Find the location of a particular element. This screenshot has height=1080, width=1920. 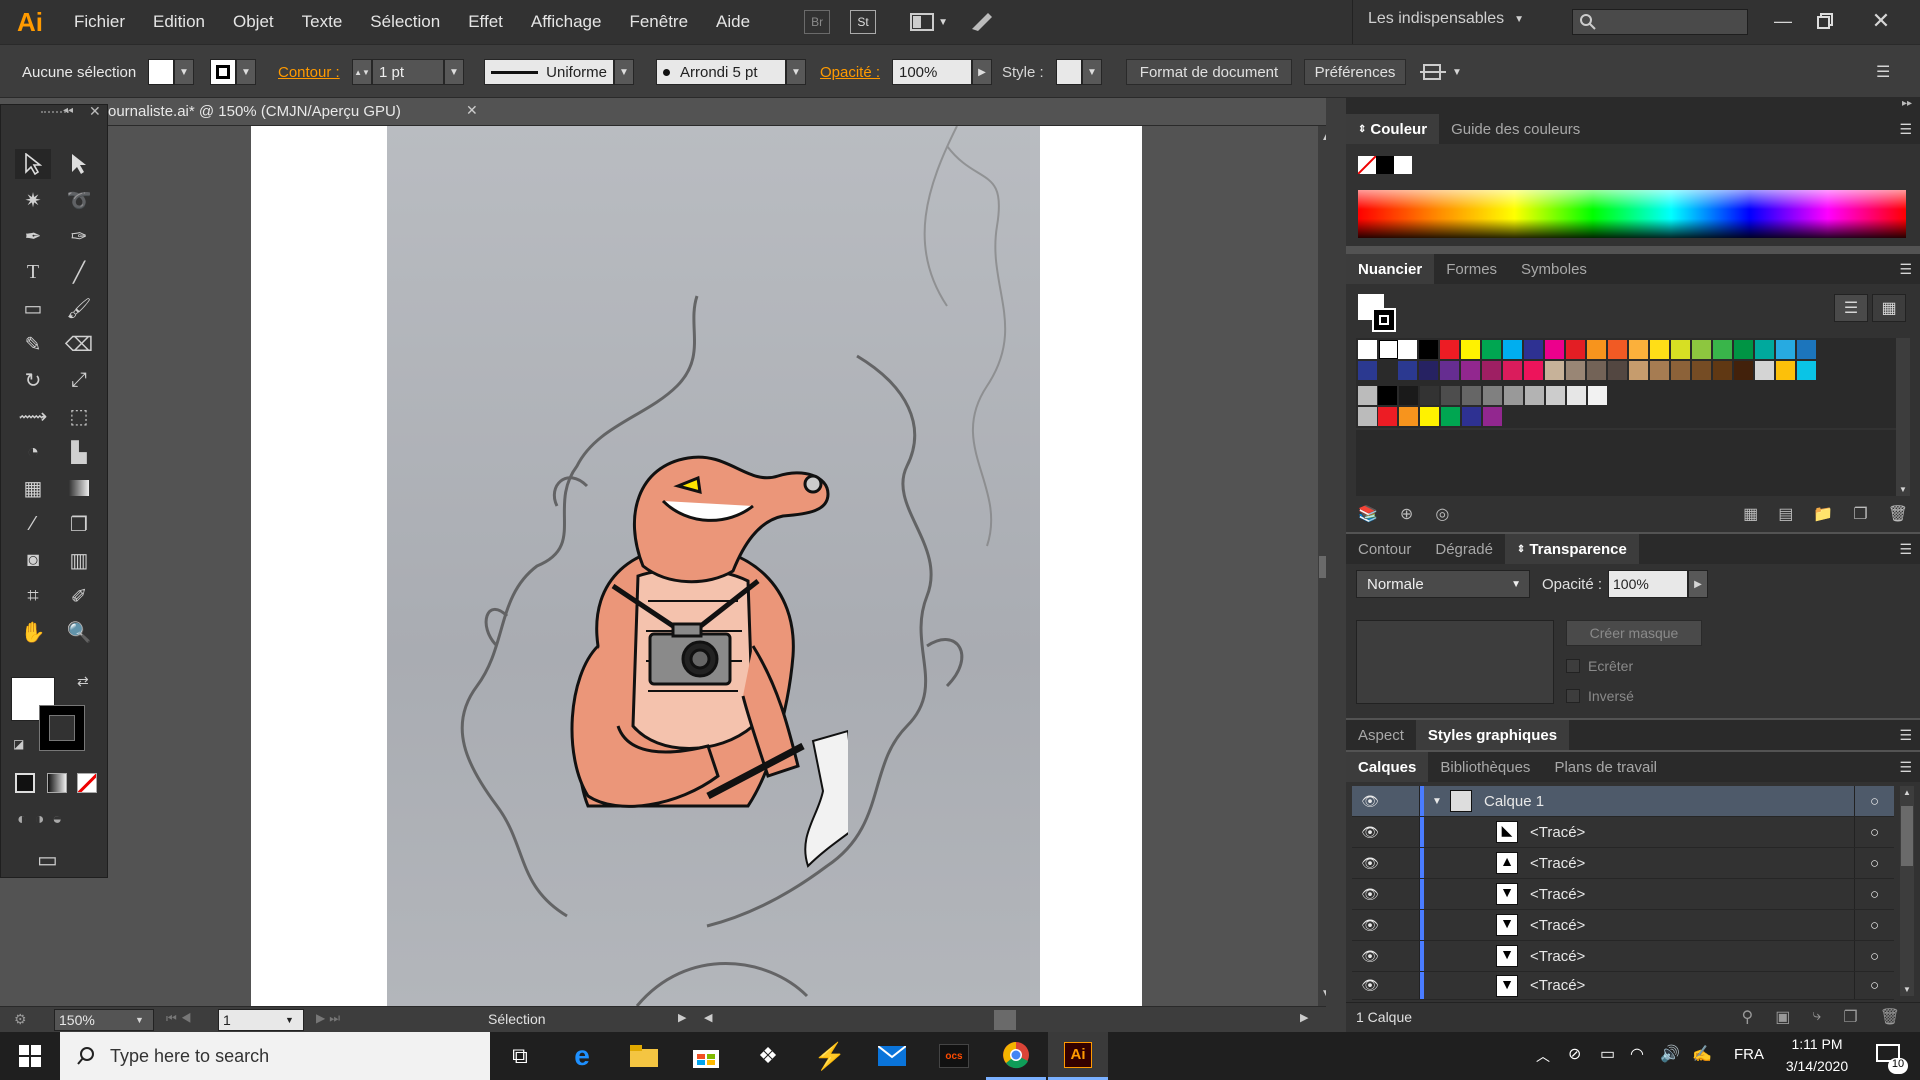

free-transform-tool-icon: ⬚ is located at coordinates (79, 416).